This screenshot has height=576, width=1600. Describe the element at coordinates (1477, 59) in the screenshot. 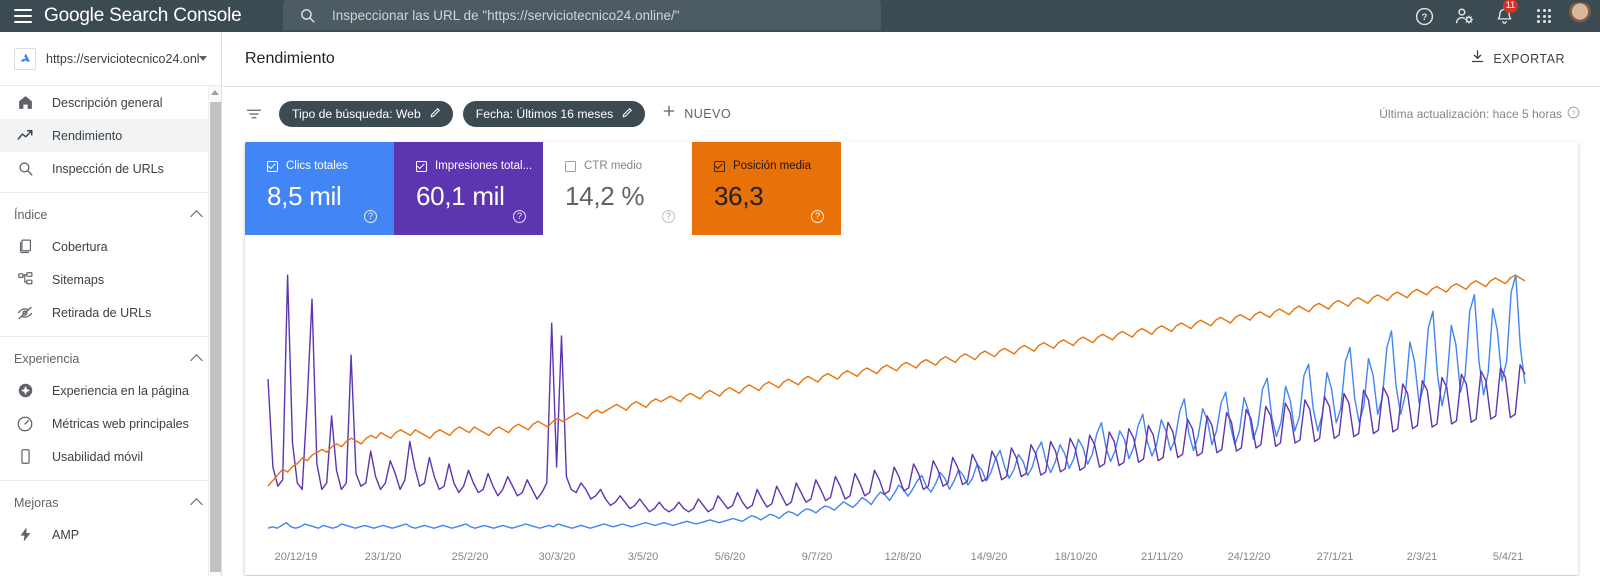

I see `download-icon` at that location.